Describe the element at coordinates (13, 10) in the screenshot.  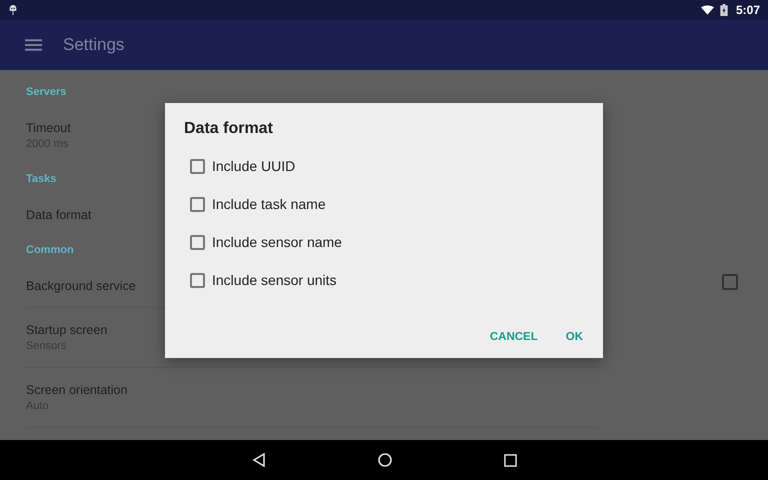
I see `robot-icon` at that location.